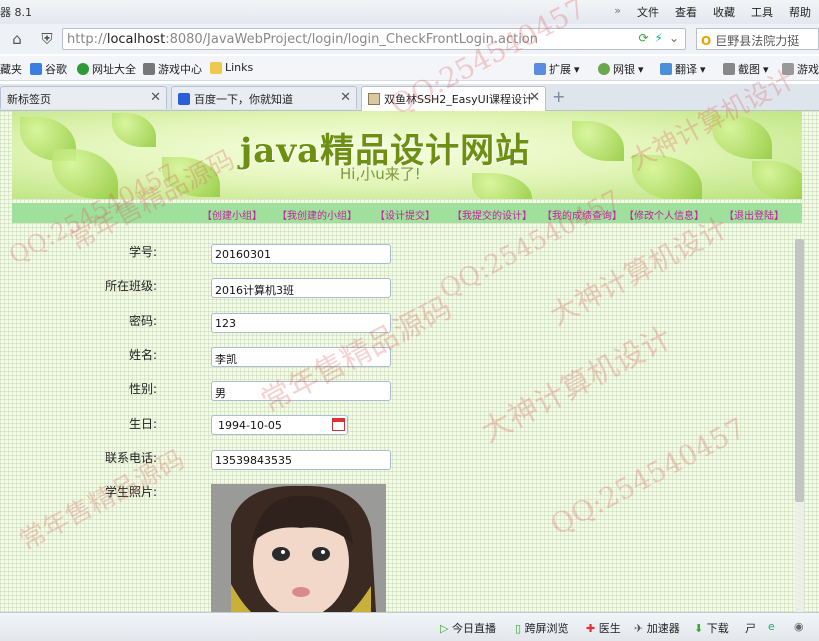 The image size is (819, 641). What do you see at coordinates (130, 286) in the screenshot?
I see `class-label: 所在班级:` at bounding box center [130, 286].